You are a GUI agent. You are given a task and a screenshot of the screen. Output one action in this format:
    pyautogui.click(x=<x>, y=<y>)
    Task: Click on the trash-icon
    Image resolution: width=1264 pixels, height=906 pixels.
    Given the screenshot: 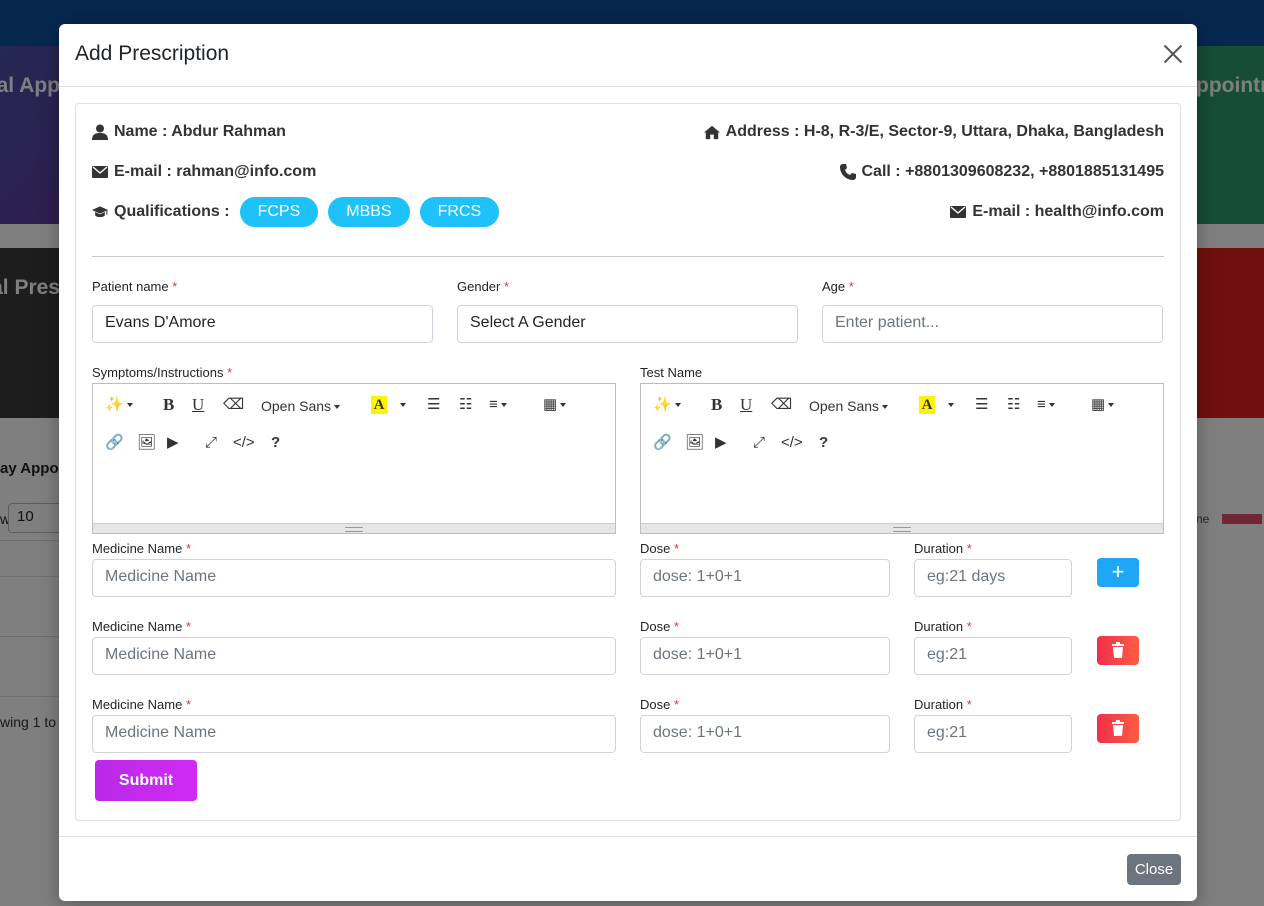 What is the action you would take?
    pyautogui.click(x=1118, y=650)
    